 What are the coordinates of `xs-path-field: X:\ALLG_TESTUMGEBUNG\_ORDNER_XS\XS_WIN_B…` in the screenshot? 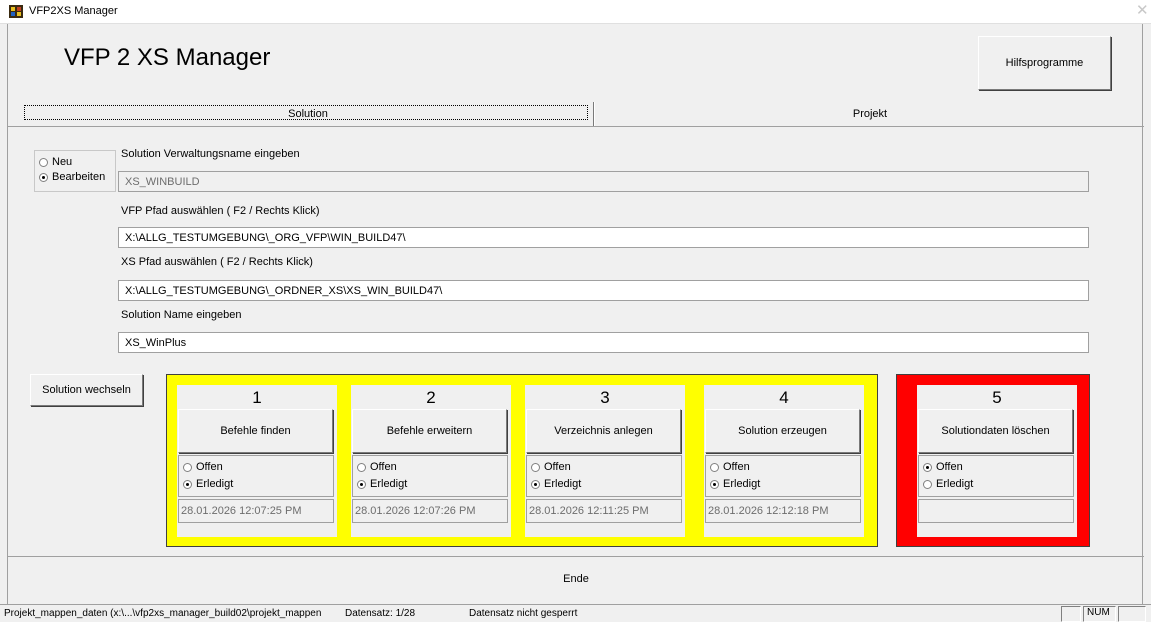 It's located at (603, 290).